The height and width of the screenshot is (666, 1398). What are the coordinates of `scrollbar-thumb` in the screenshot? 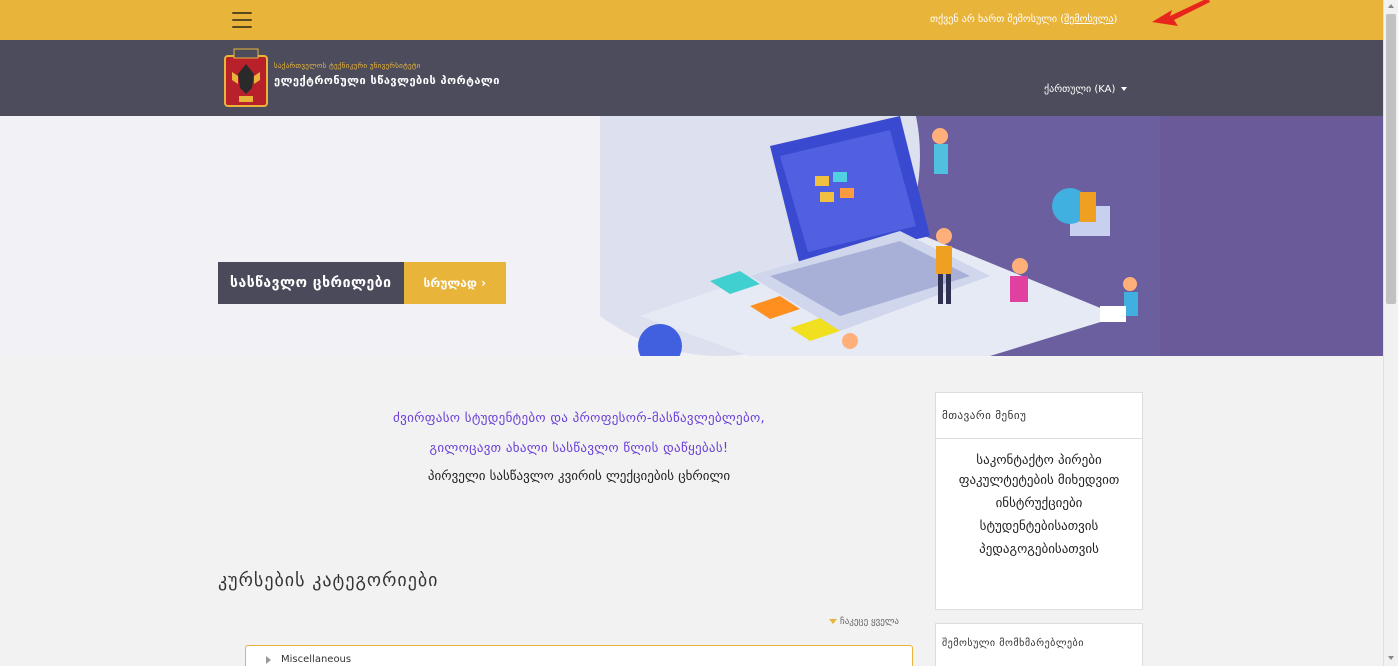 It's located at (1391, 159).